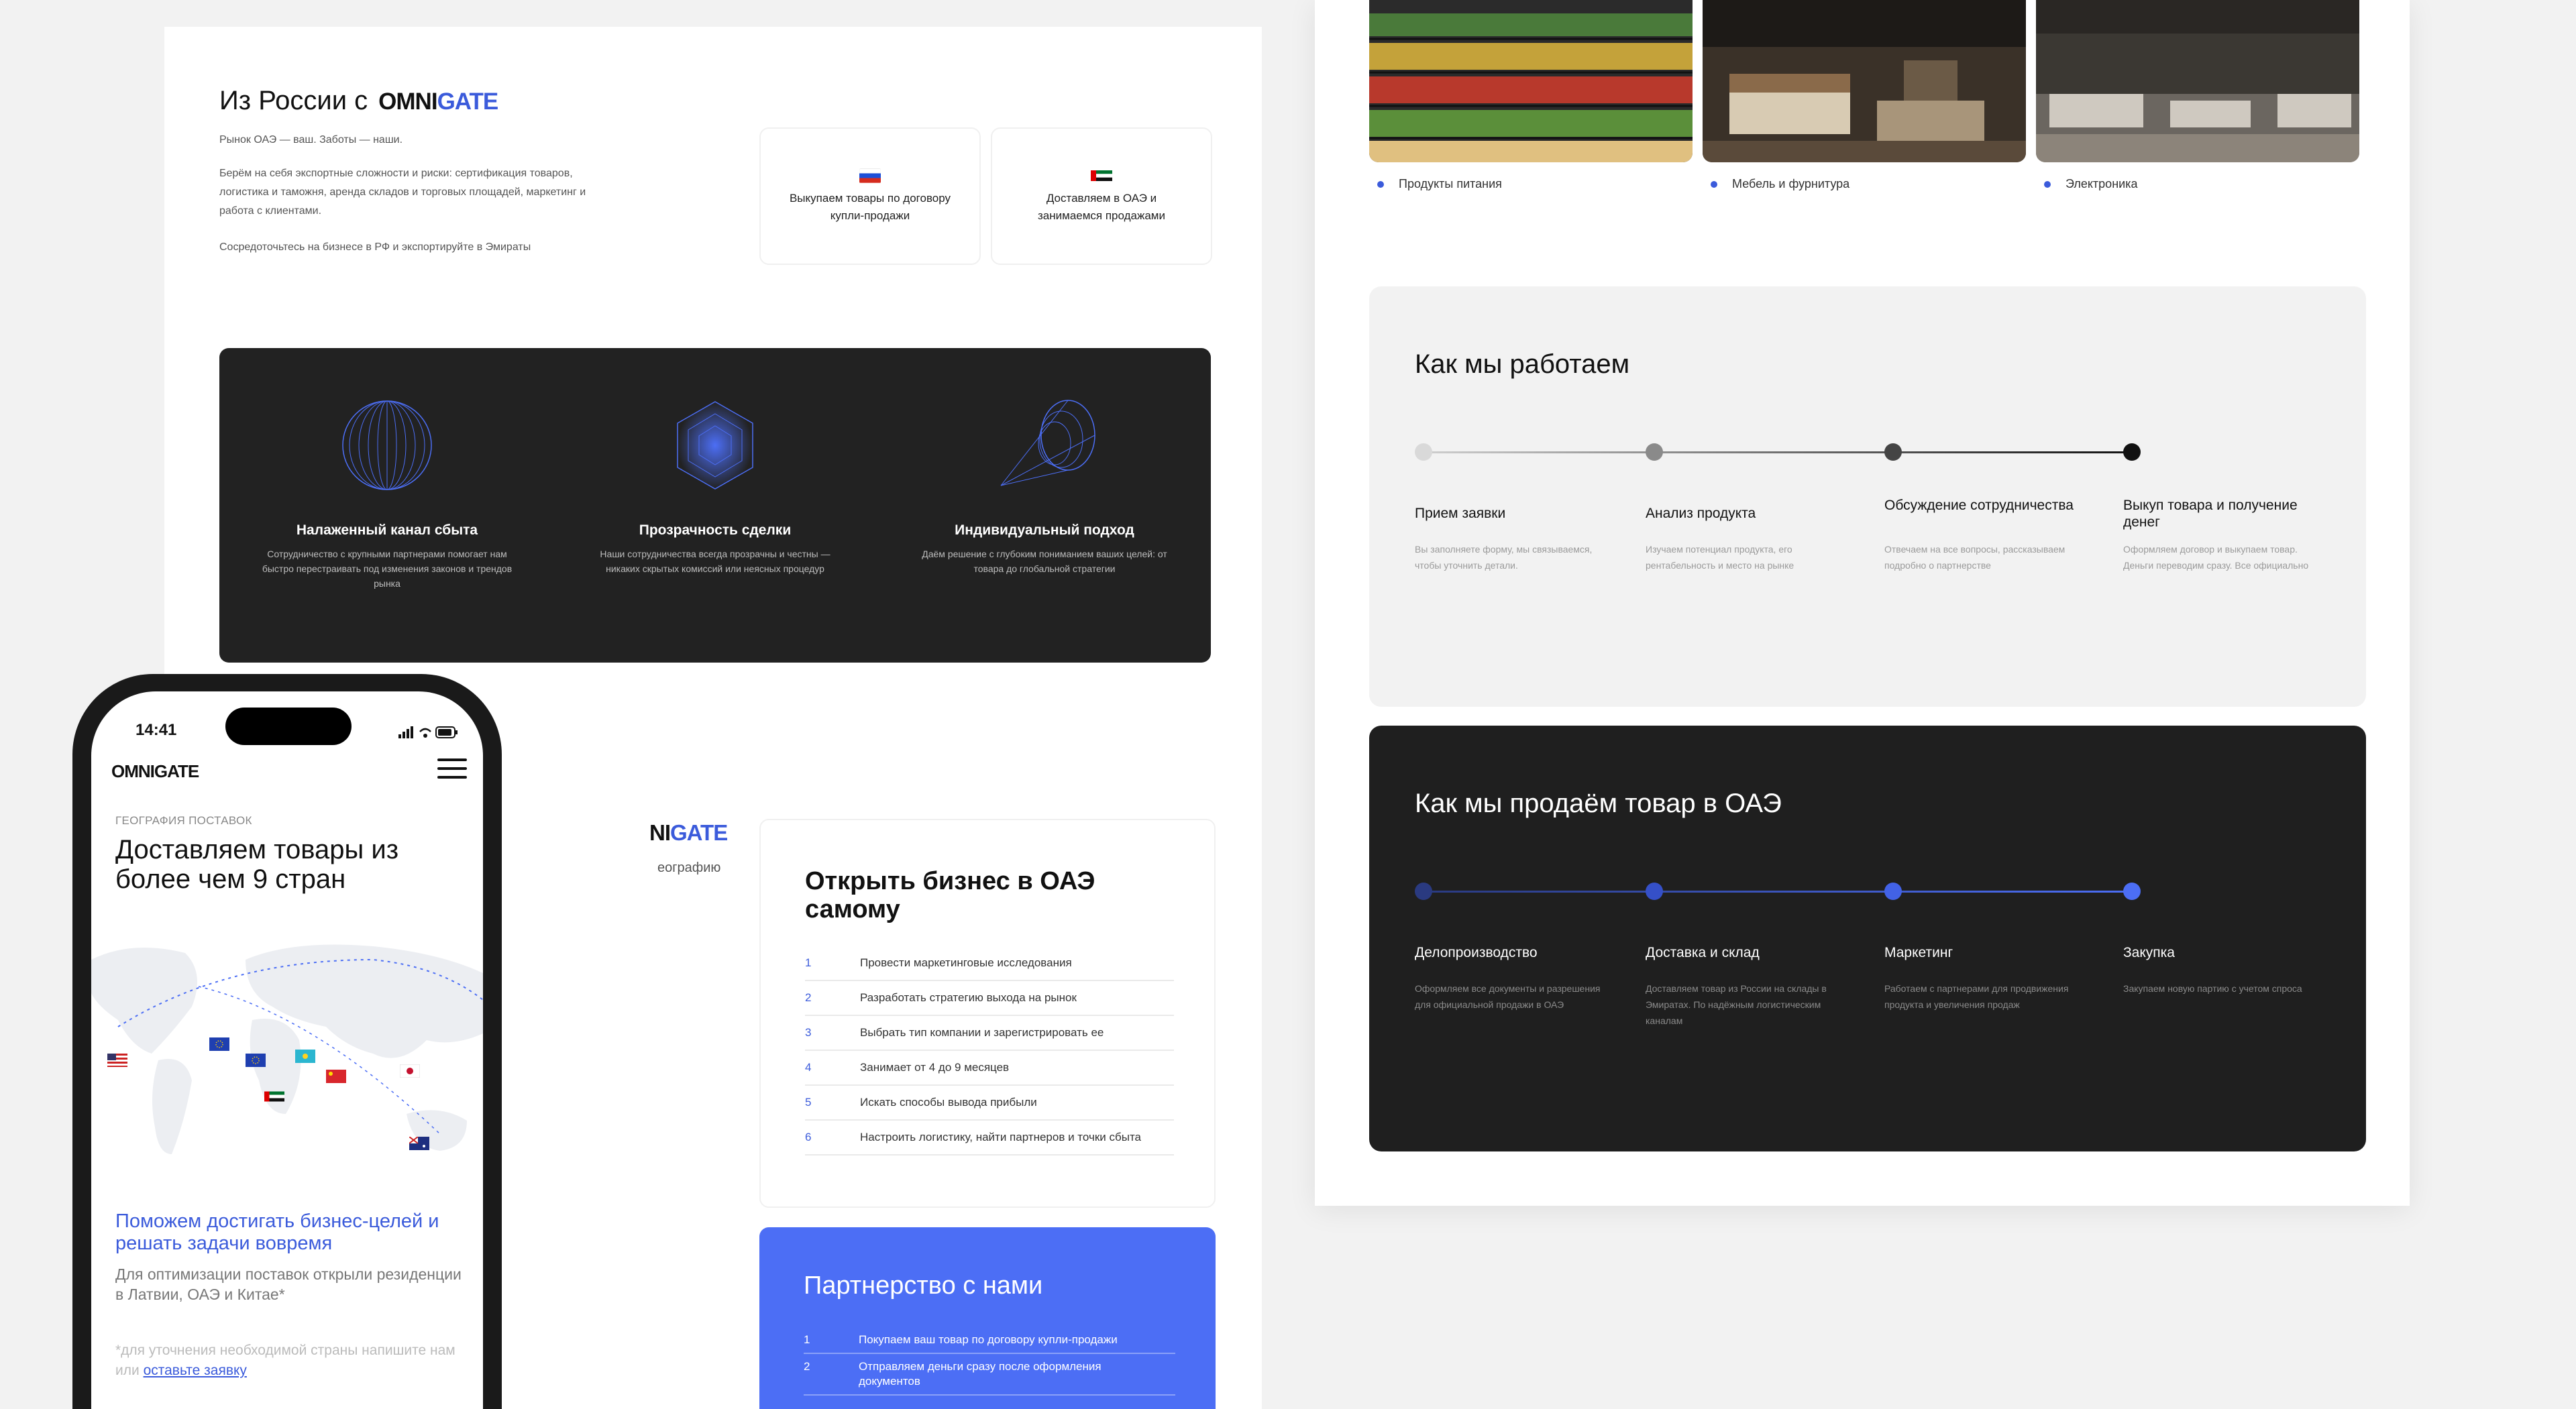  I want to click on cone-icon, so click(1047, 443).